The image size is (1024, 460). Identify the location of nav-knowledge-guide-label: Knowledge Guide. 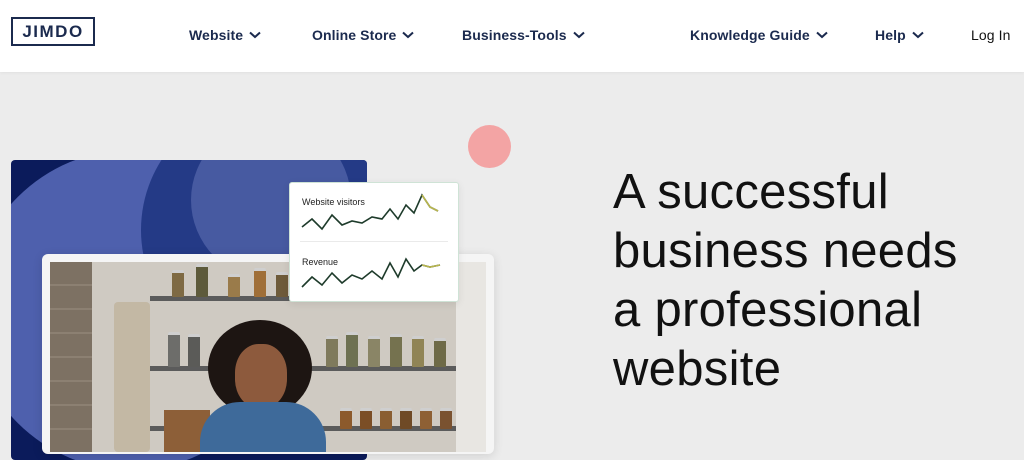
(750, 35).